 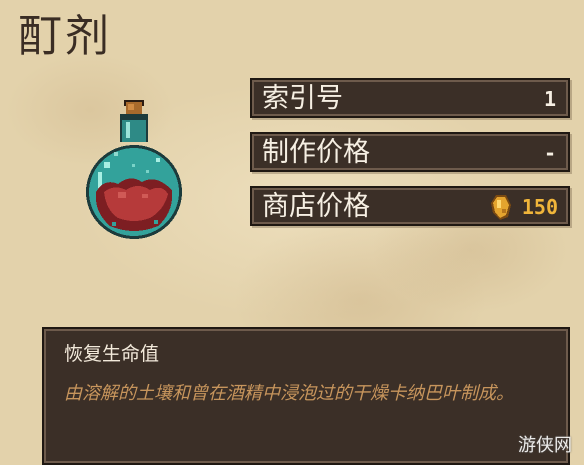 What do you see at coordinates (65, 36) in the screenshot?
I see `item-title: 酊剂` at bounding box center [65, 36].